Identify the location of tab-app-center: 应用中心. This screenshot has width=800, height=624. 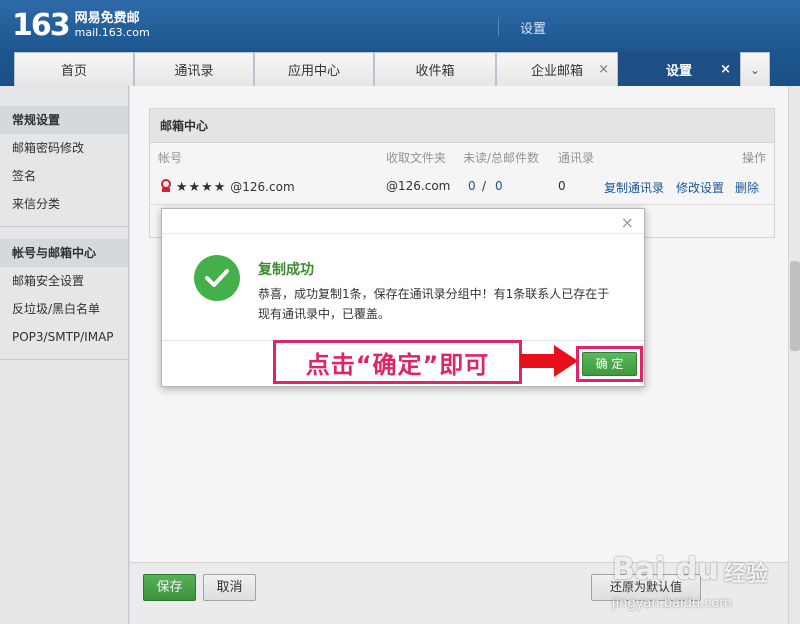
(314, 69).